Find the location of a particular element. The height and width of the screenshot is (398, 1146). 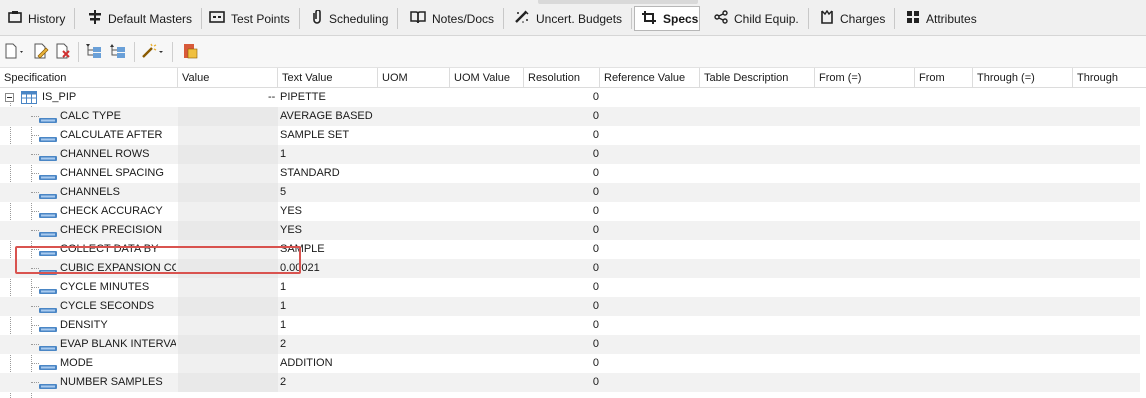

table-row: CYCLE MINUTES 1 0 is located at coordinates (570, 287).